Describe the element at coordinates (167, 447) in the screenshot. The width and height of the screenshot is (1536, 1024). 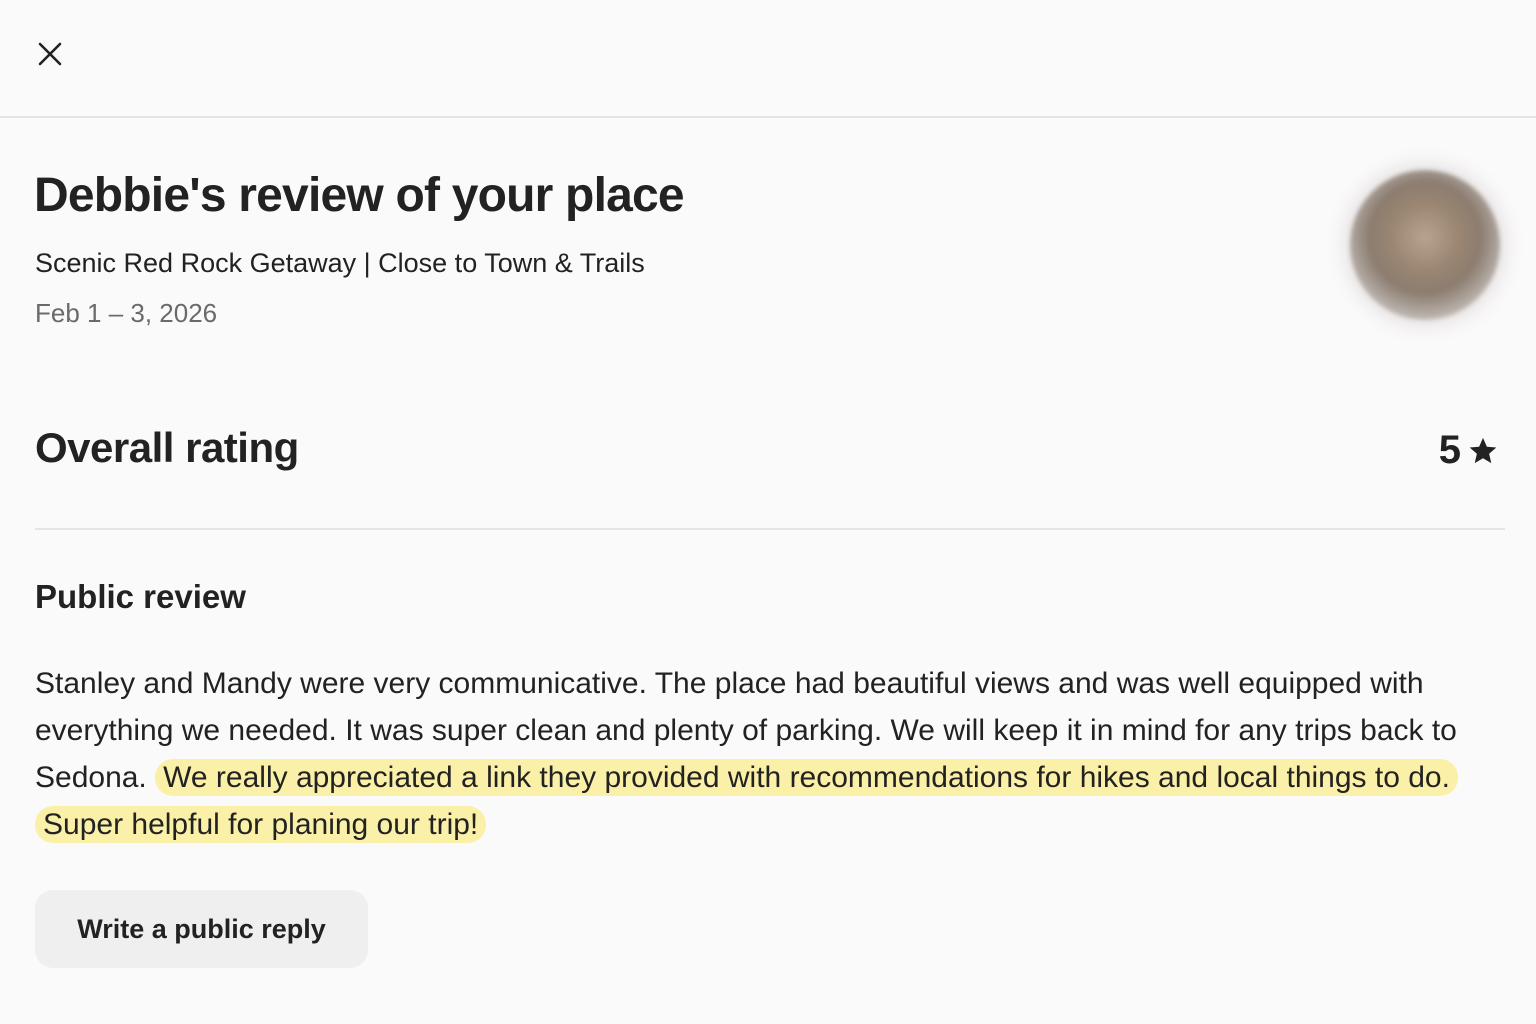
I see `overall-rating-label: Overall rating` at that location.